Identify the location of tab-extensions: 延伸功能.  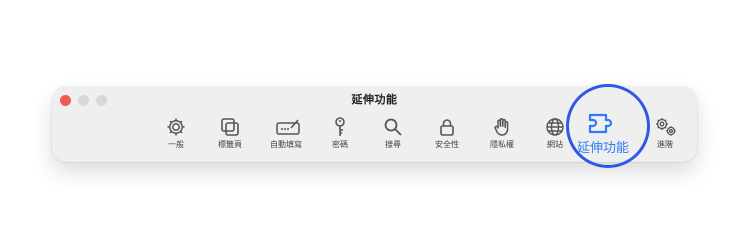
(603, 133).